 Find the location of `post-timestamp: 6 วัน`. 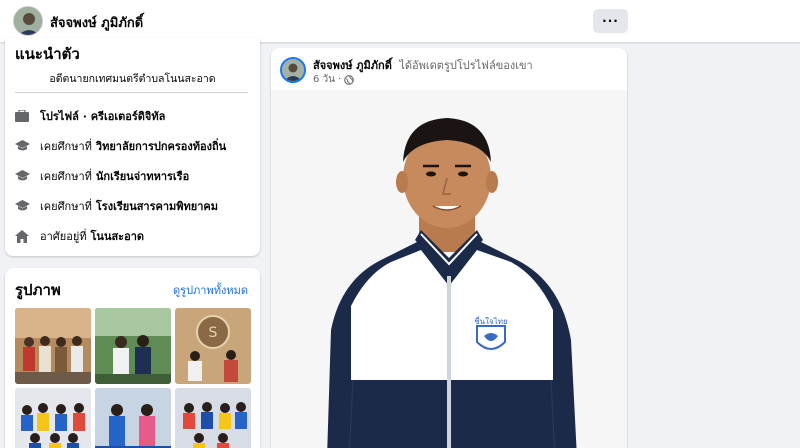

post-timestamp: 6 วัน is located at coordinates (324, 79).